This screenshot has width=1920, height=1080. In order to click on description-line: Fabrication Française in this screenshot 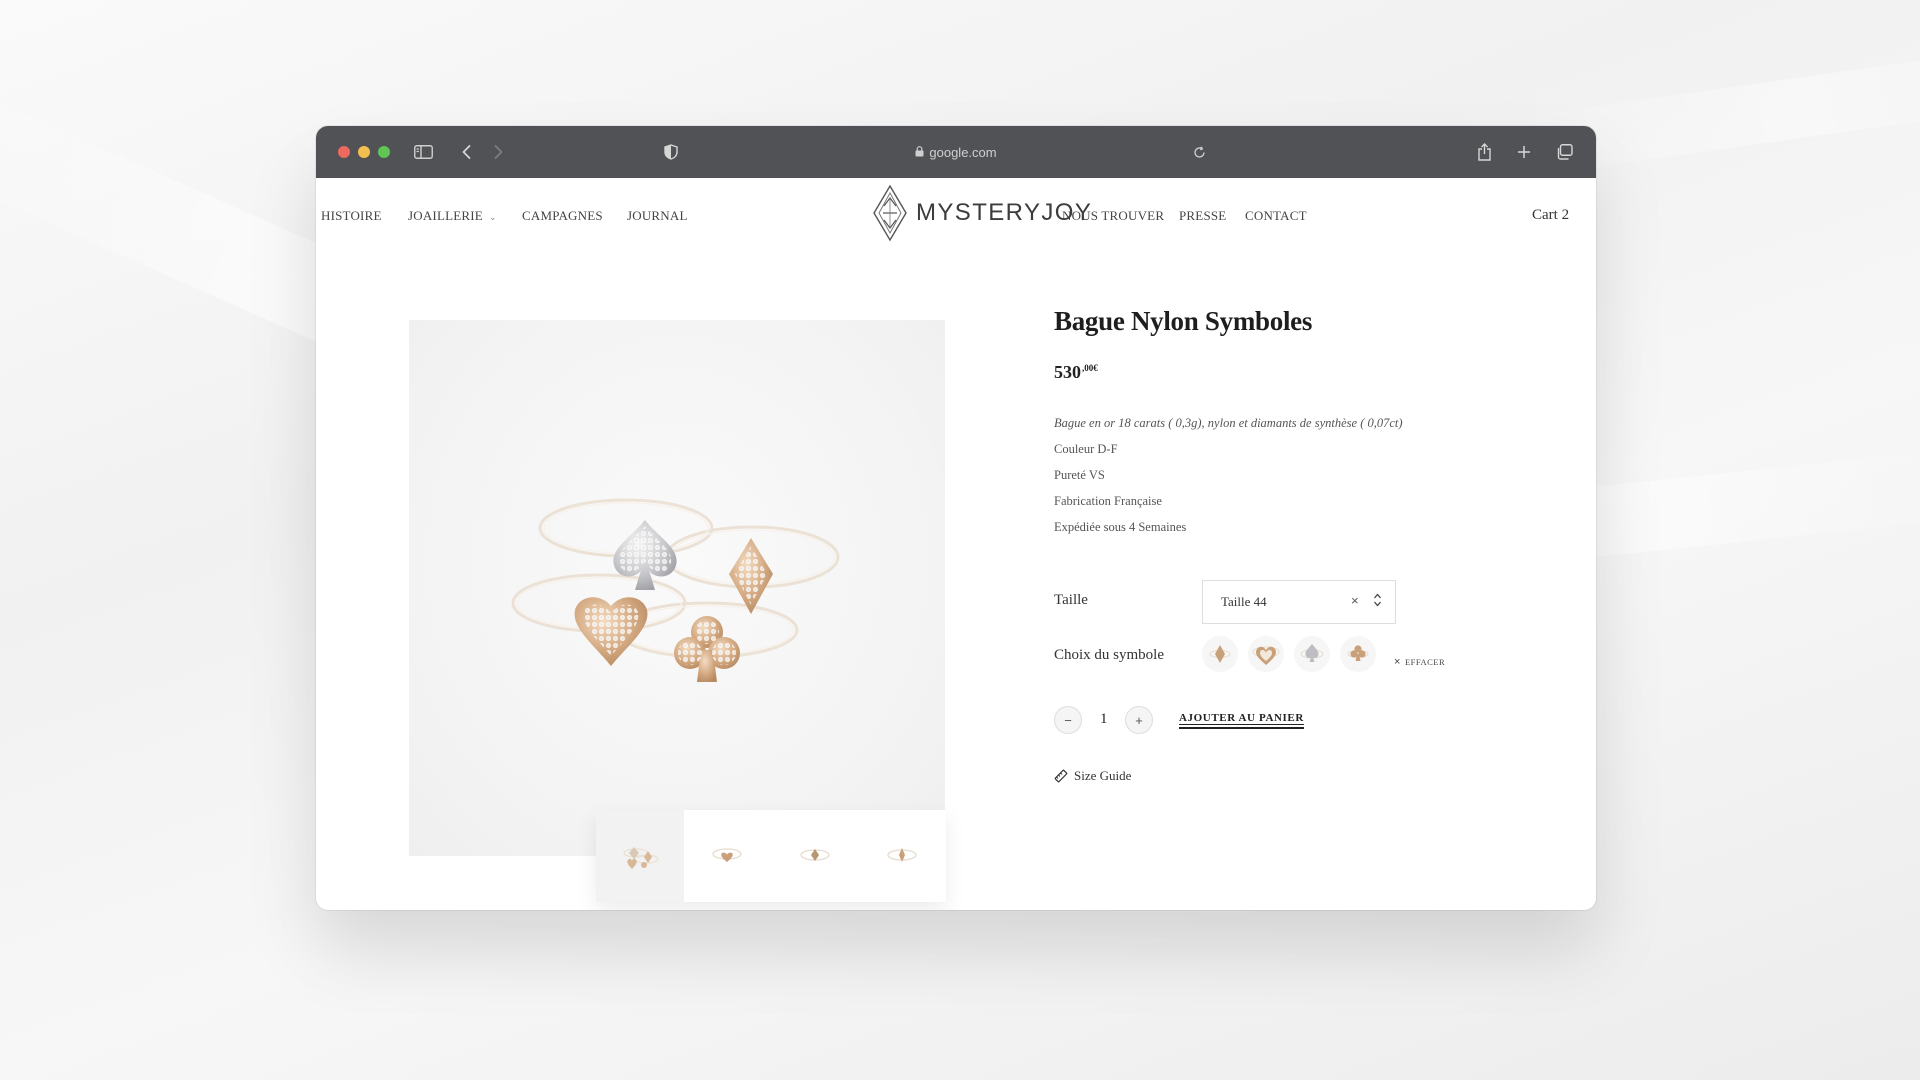, I will do `click(1108, 501)`.